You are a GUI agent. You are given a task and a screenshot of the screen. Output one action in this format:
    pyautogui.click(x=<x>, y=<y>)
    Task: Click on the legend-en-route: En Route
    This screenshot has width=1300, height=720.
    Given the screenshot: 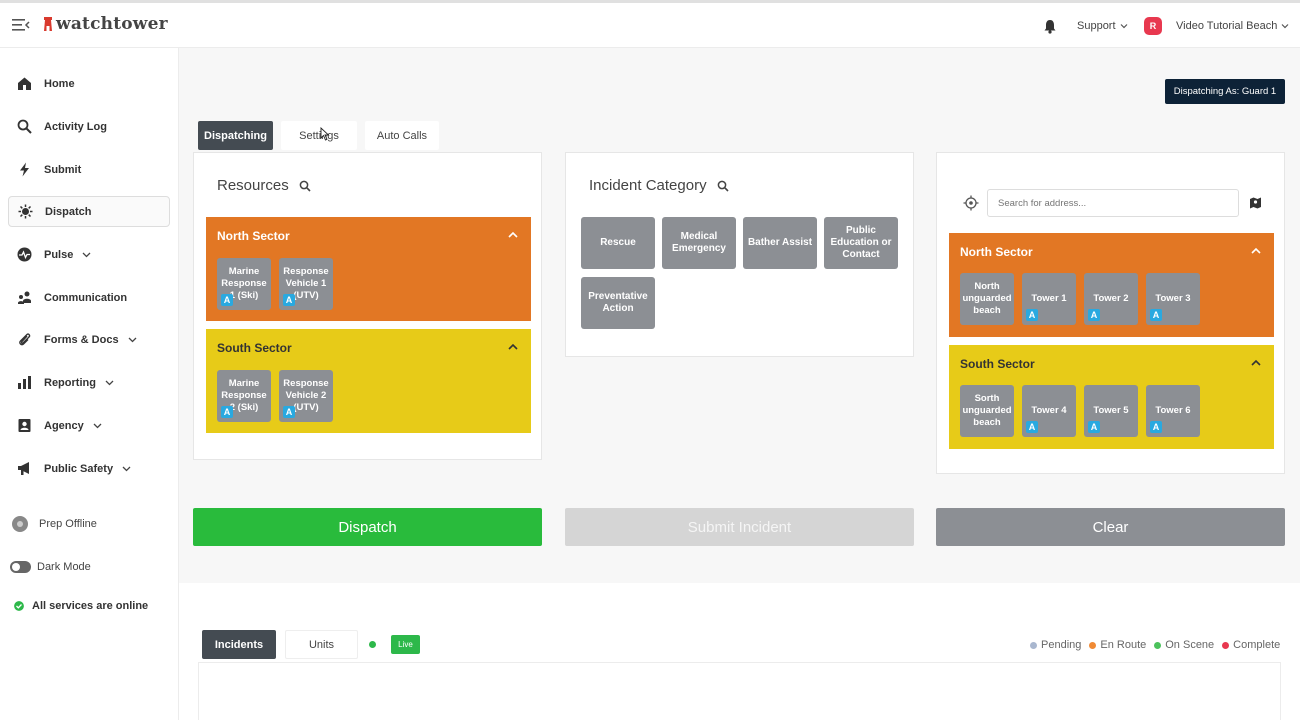 What is the action you would take?
    pyautogui.click(x=1117, y=645)
    